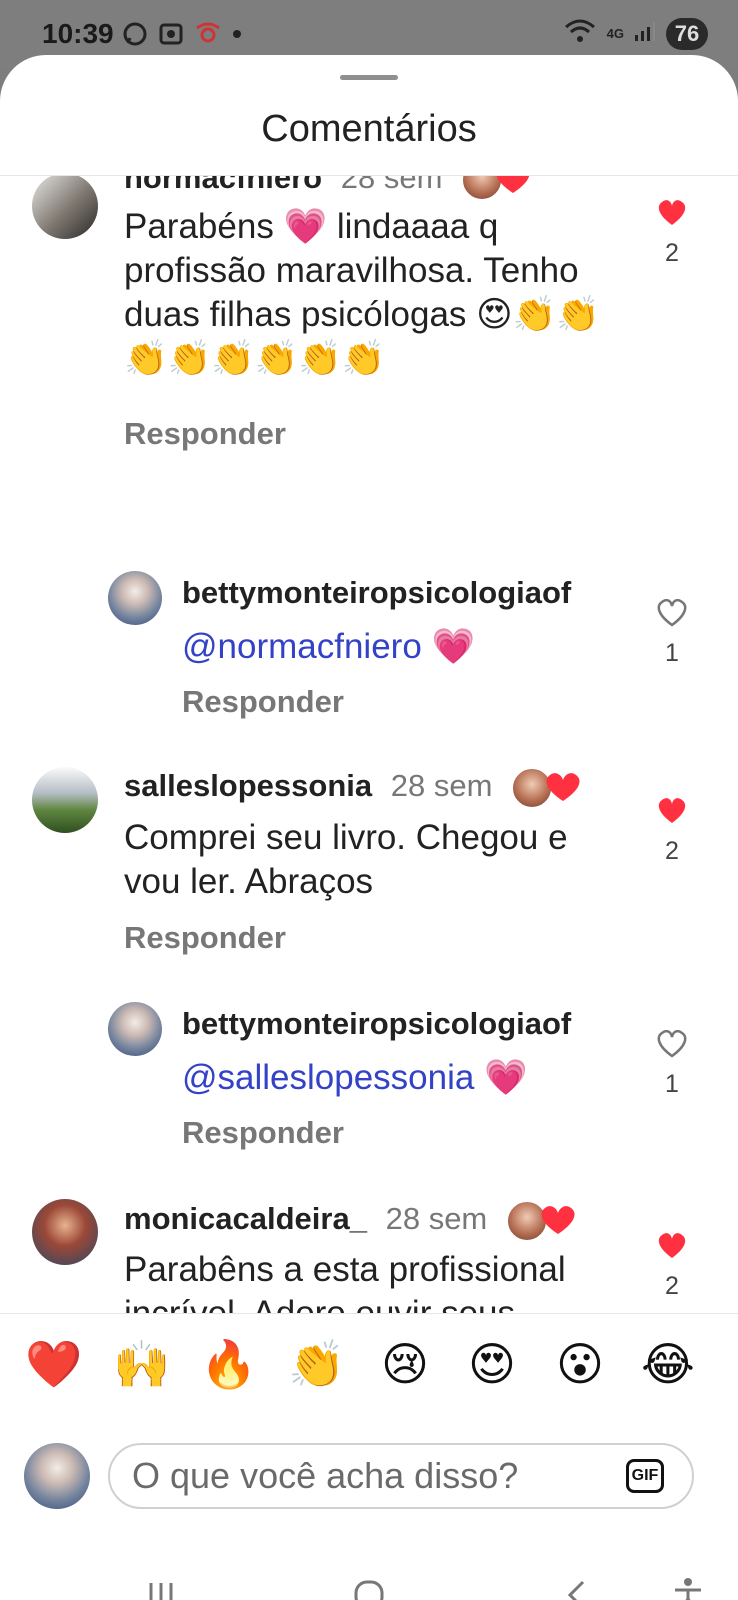 This screenshot has height=1600, width=738. I want to click on comment-header: normacfniero 28 sem, so click(332, 188).